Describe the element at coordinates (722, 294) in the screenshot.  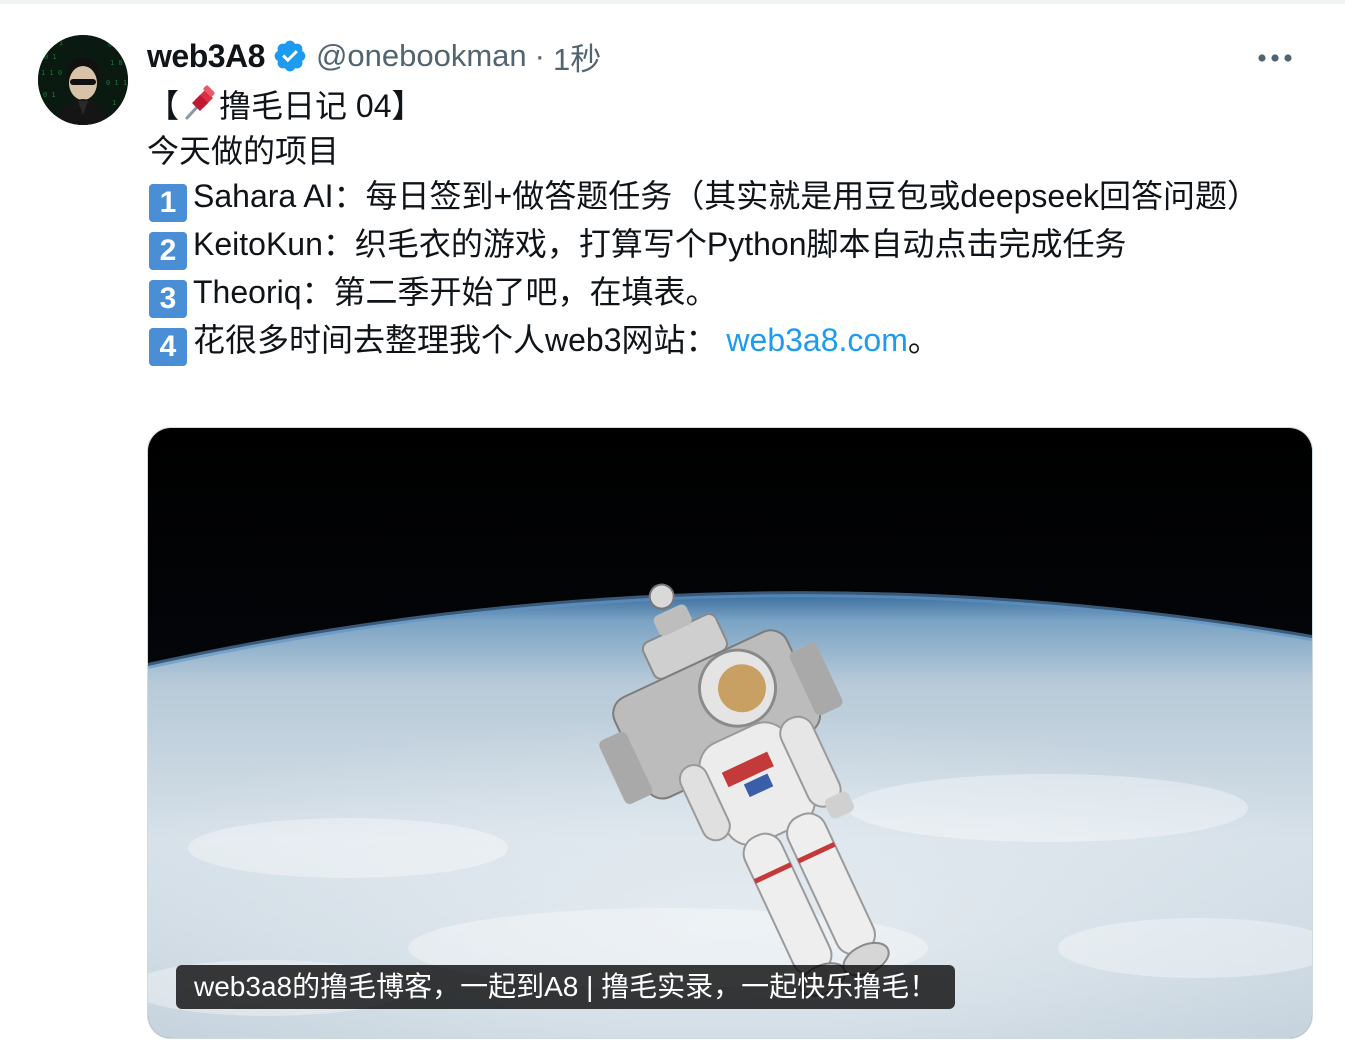
I see `list-item: 3 Theoriq：第二季开始了吧，在填表。` at that location.